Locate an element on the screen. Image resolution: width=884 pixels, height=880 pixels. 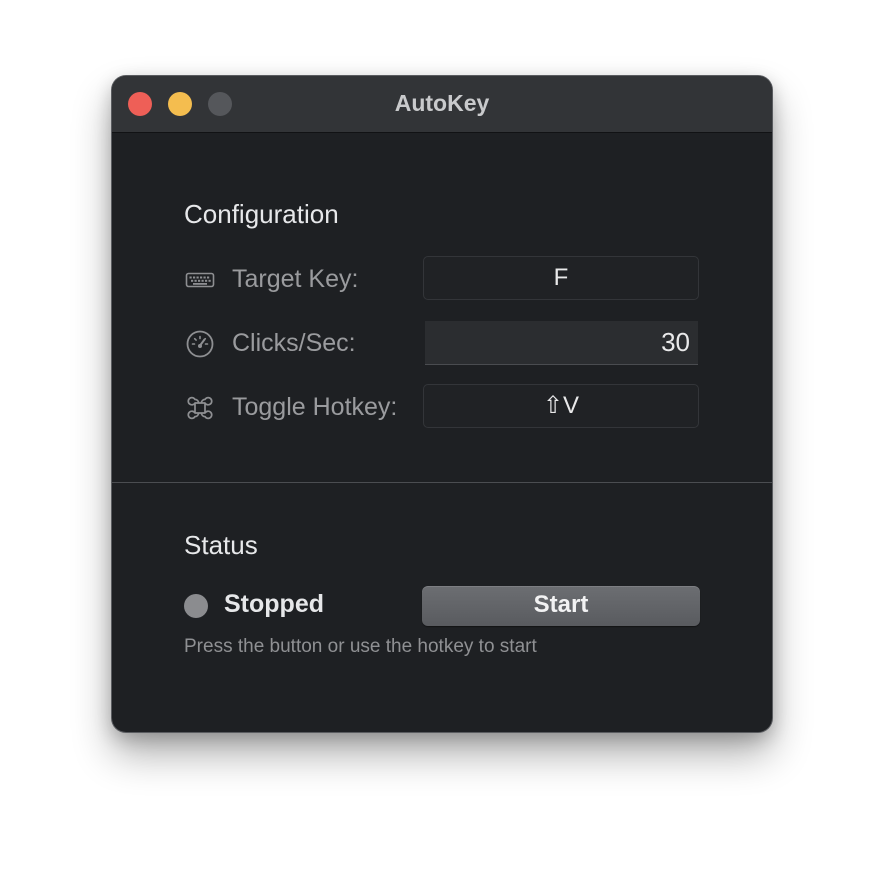
section-divider is located at coordinates (442, 482).